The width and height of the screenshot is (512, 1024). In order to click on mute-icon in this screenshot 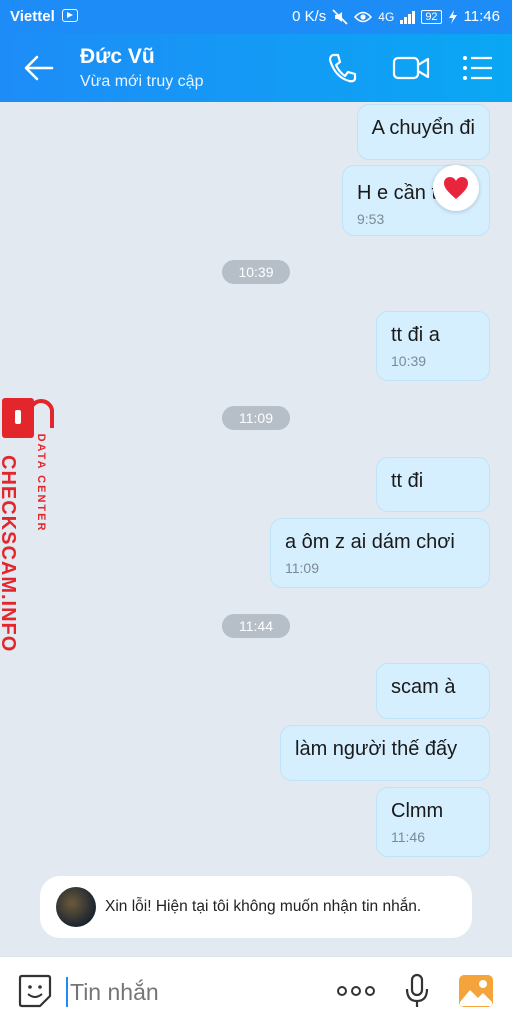, I will do `click(340, 16)`.